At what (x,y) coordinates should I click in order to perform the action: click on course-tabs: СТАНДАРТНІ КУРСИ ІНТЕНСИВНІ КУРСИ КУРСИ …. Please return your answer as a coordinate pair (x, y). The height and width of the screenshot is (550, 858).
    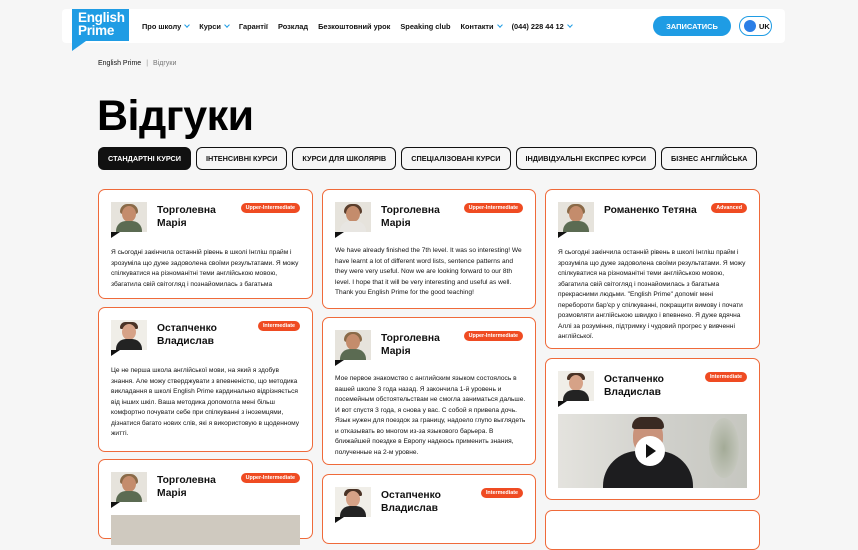
    Looking at the image, I should click on (428, 158).